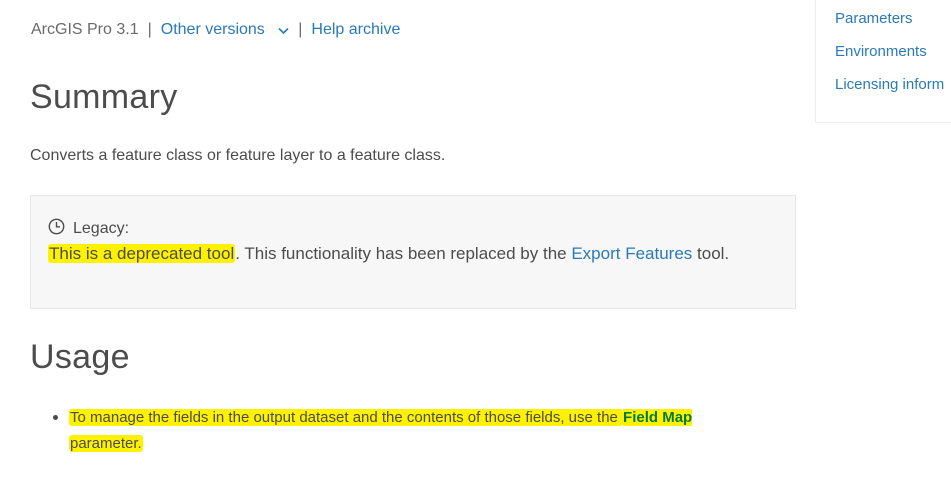 The image size is (951, 482). Describe the element at coordinates (212, 29) in the screenshot. I see `other-versions-label: Other versions` at that location.